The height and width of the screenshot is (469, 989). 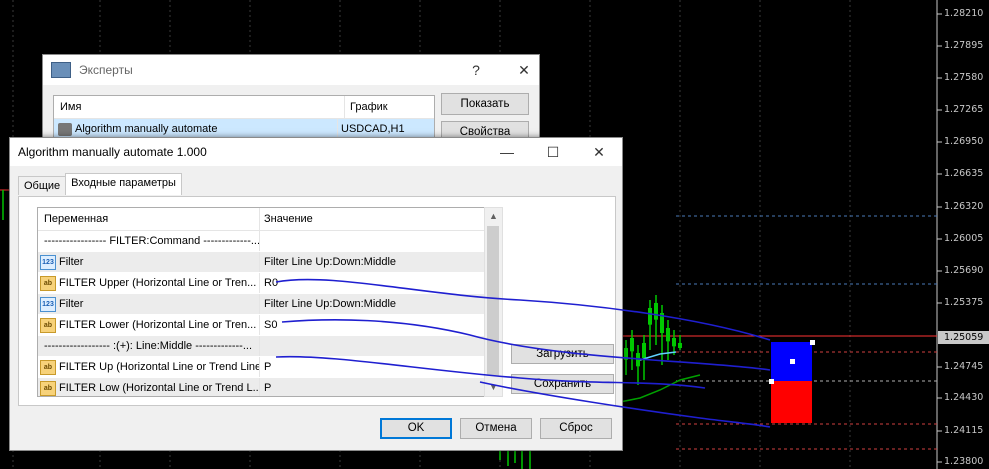 What do you see at coordinates (964, 206) in the screenshot?
I see `price-axis-label: 1.26320` at bounding box center [964, 206].